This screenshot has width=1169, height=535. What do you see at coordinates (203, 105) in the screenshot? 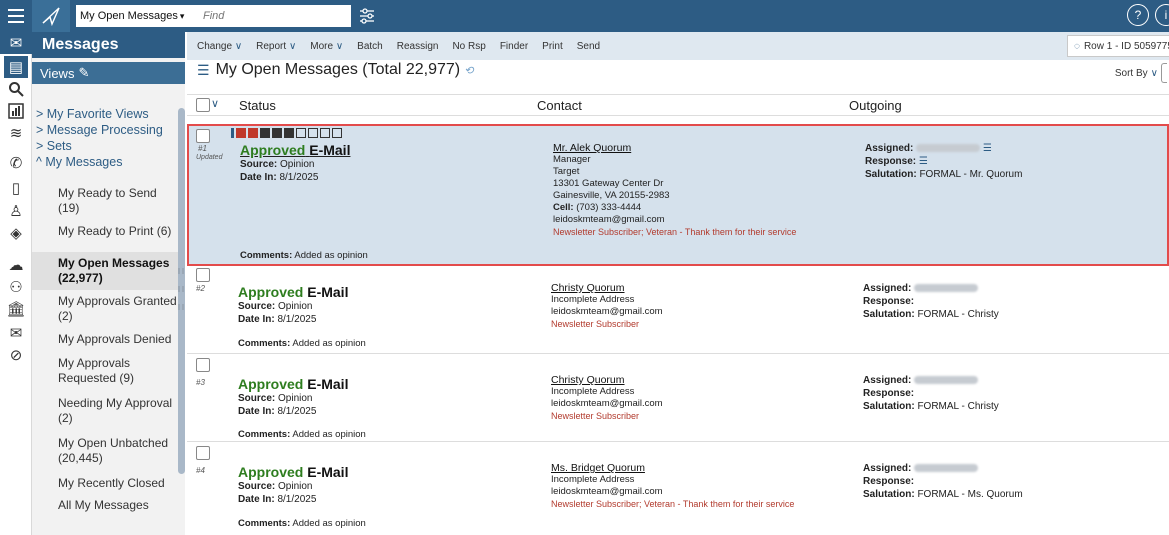
I see `select-all-checkbox` at bounding box center [203, 105].